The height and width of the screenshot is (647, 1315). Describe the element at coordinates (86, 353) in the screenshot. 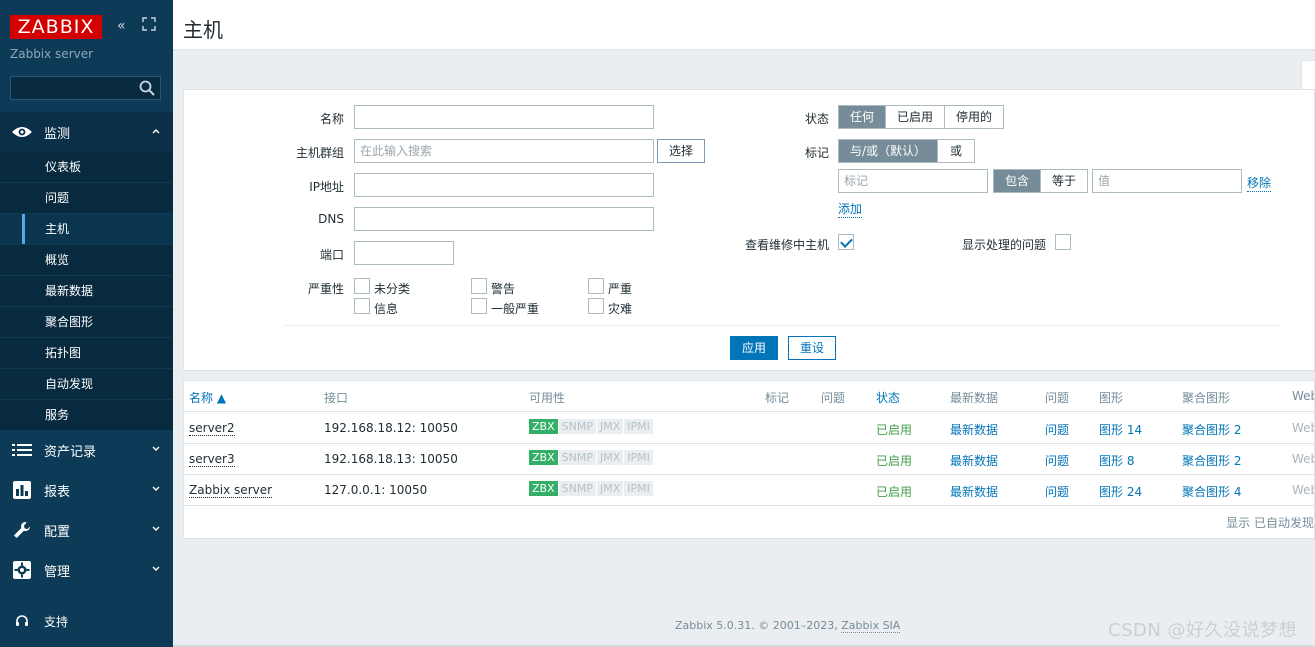

I see `sidebar-item-maps: 拓扑图` at that location.